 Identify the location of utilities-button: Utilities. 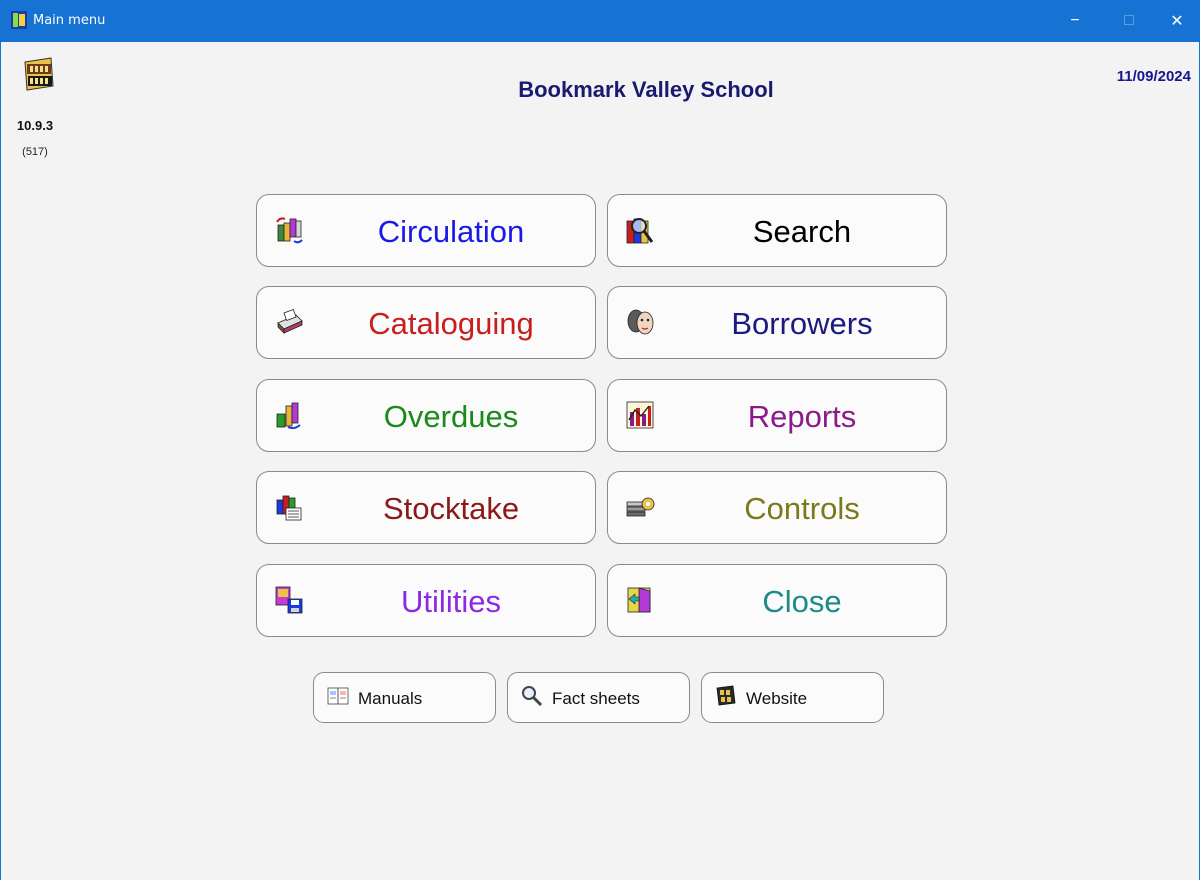
(426, 600).